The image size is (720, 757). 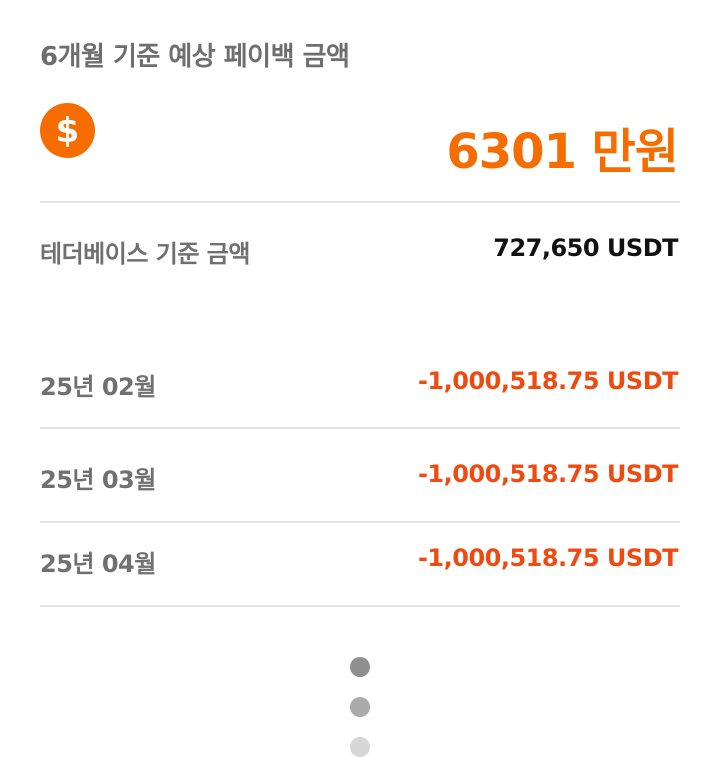 I want to click on row-label: 25년 02월, so click(x=98, y=387).